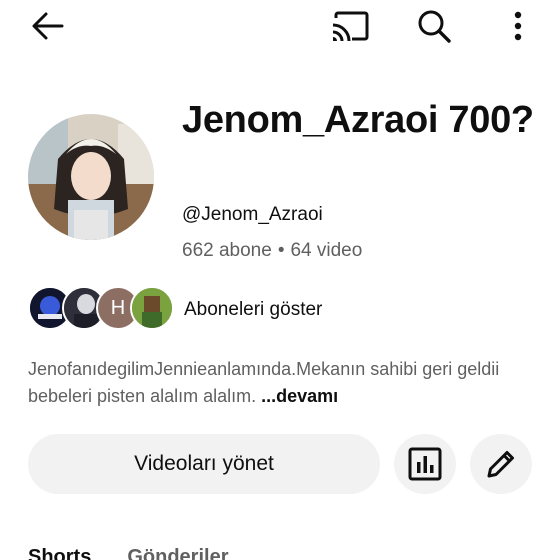 This screenshot has width=560, height=560. Describe the element at coordinates (280, 27) in the screenshot. I see `top-app-bar` at that location.